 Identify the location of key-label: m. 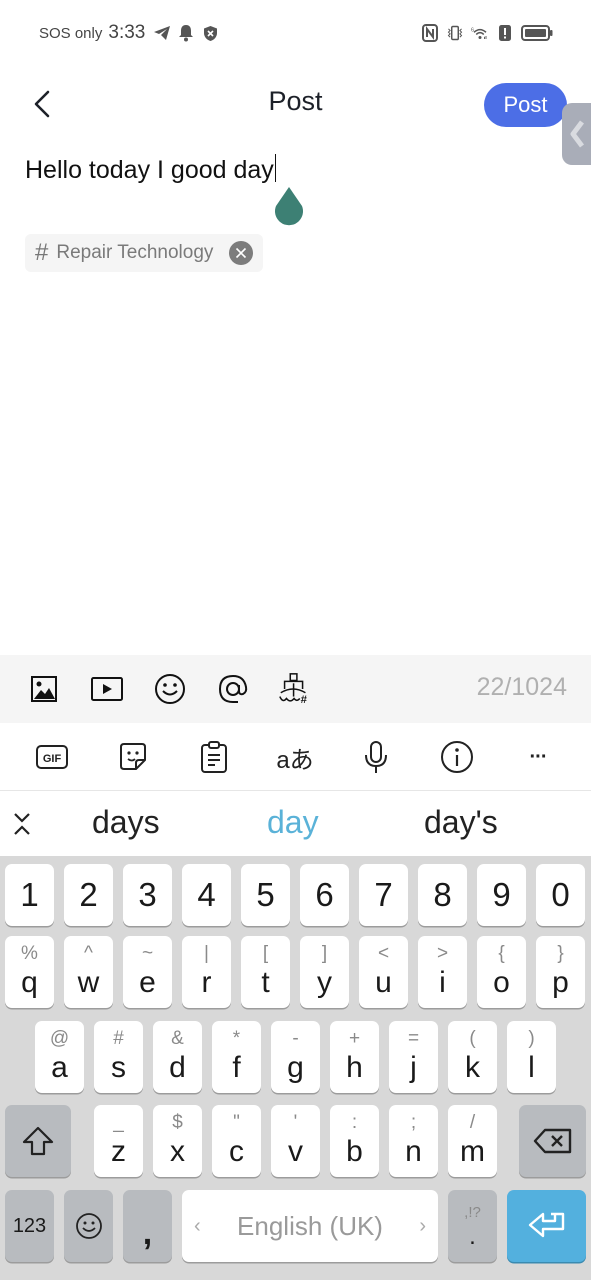
(472, 1151).